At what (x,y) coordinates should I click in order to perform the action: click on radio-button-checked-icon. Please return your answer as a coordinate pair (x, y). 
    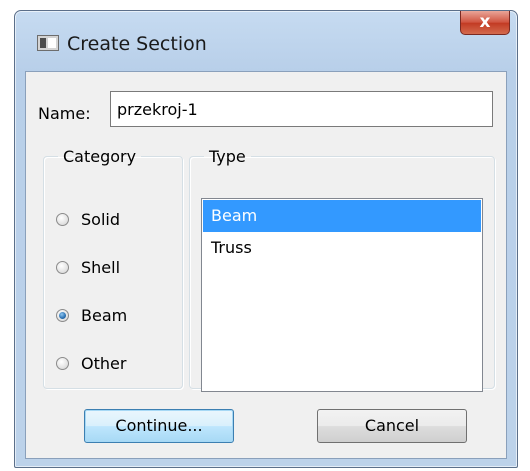
    Looking at the image, I should click on (62, 315).